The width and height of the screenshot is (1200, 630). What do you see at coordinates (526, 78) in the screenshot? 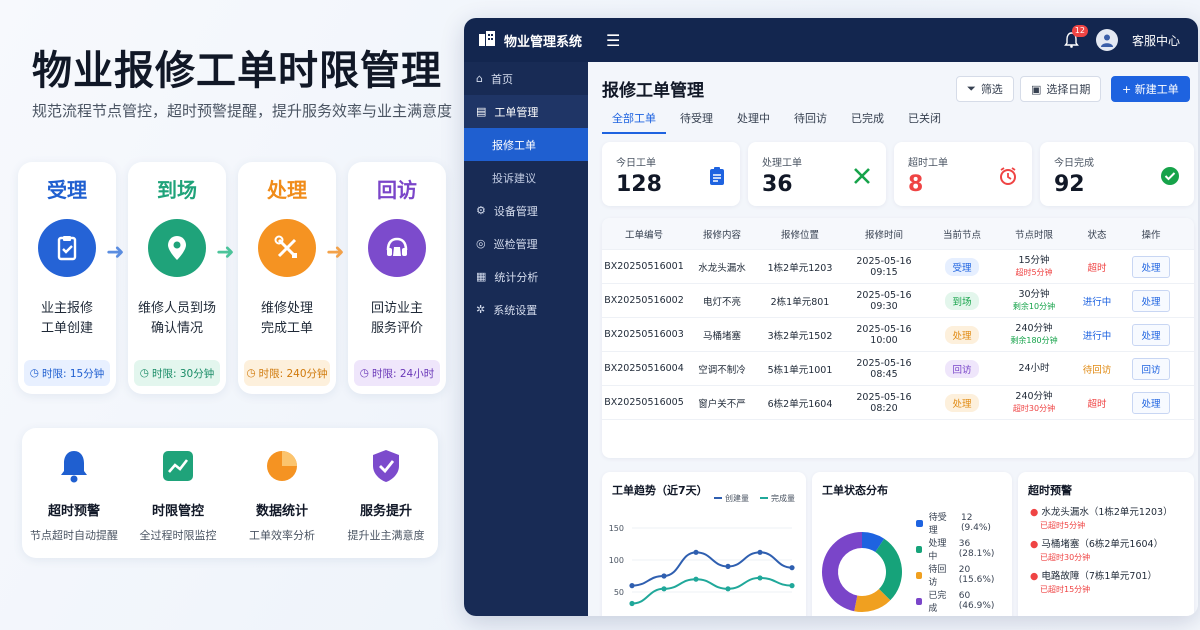
I see `sidebar-item-home: ⌂ 首页` at bounding box center [526, 78].